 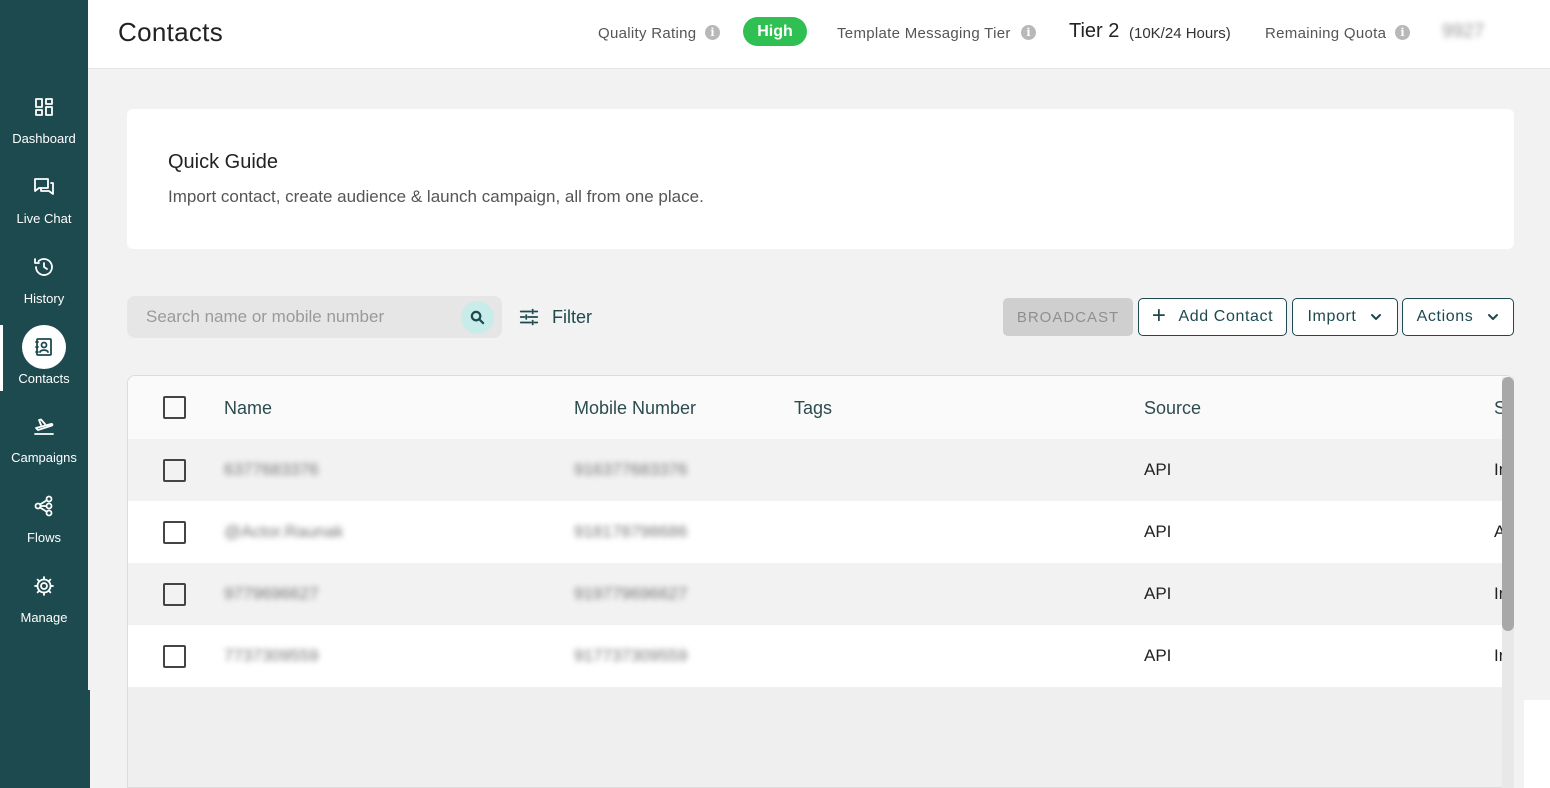 I want to click on sidebar-item-dashboard: Dashboard, so click(x=44, y=121).